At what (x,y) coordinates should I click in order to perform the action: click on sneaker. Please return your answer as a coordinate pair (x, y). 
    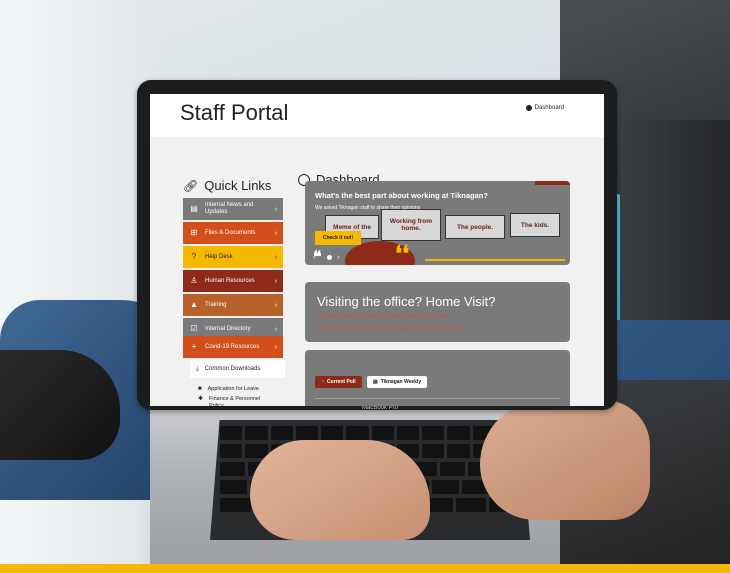
    Looking at the image, I should click on (60, 405).